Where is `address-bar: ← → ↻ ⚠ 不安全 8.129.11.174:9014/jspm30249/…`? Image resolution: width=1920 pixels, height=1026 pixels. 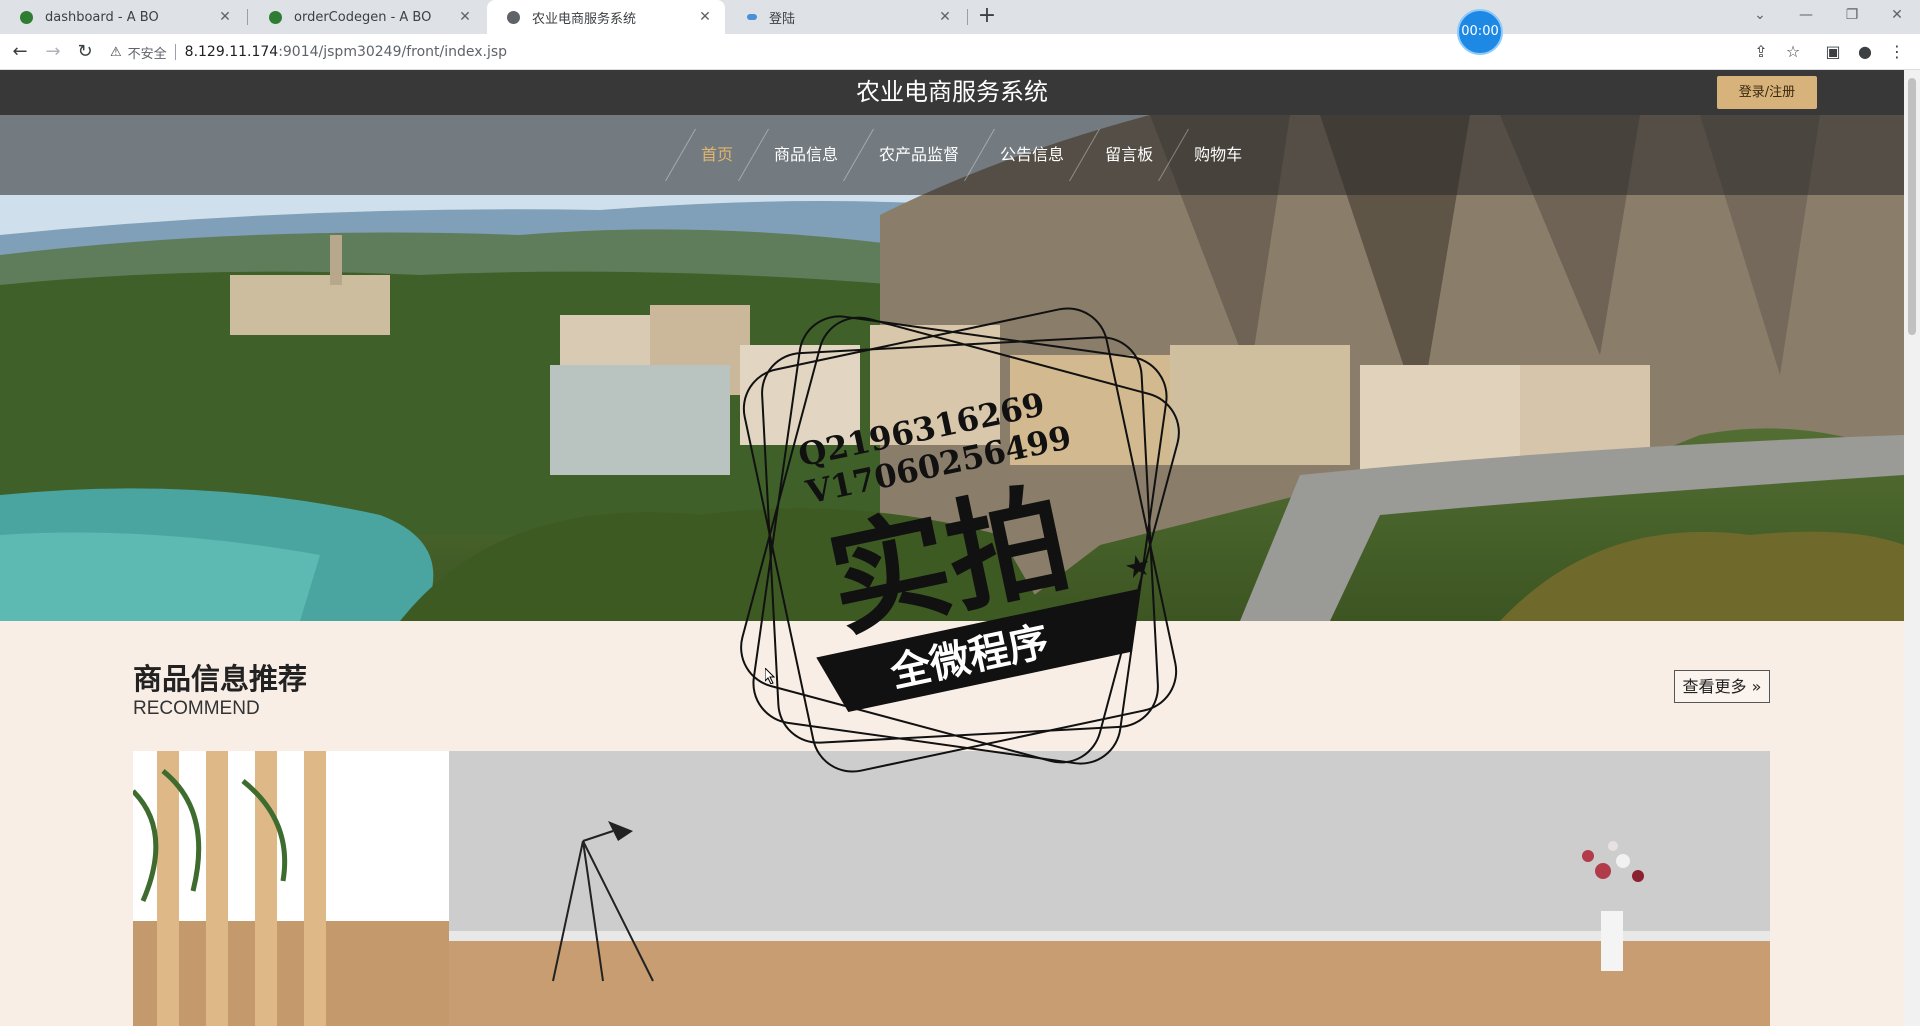 address-bar: ← → ↻ ⚠ 不安全 8.129.11.174:9014/jspm30249/… is located at coordinates (960, 52).